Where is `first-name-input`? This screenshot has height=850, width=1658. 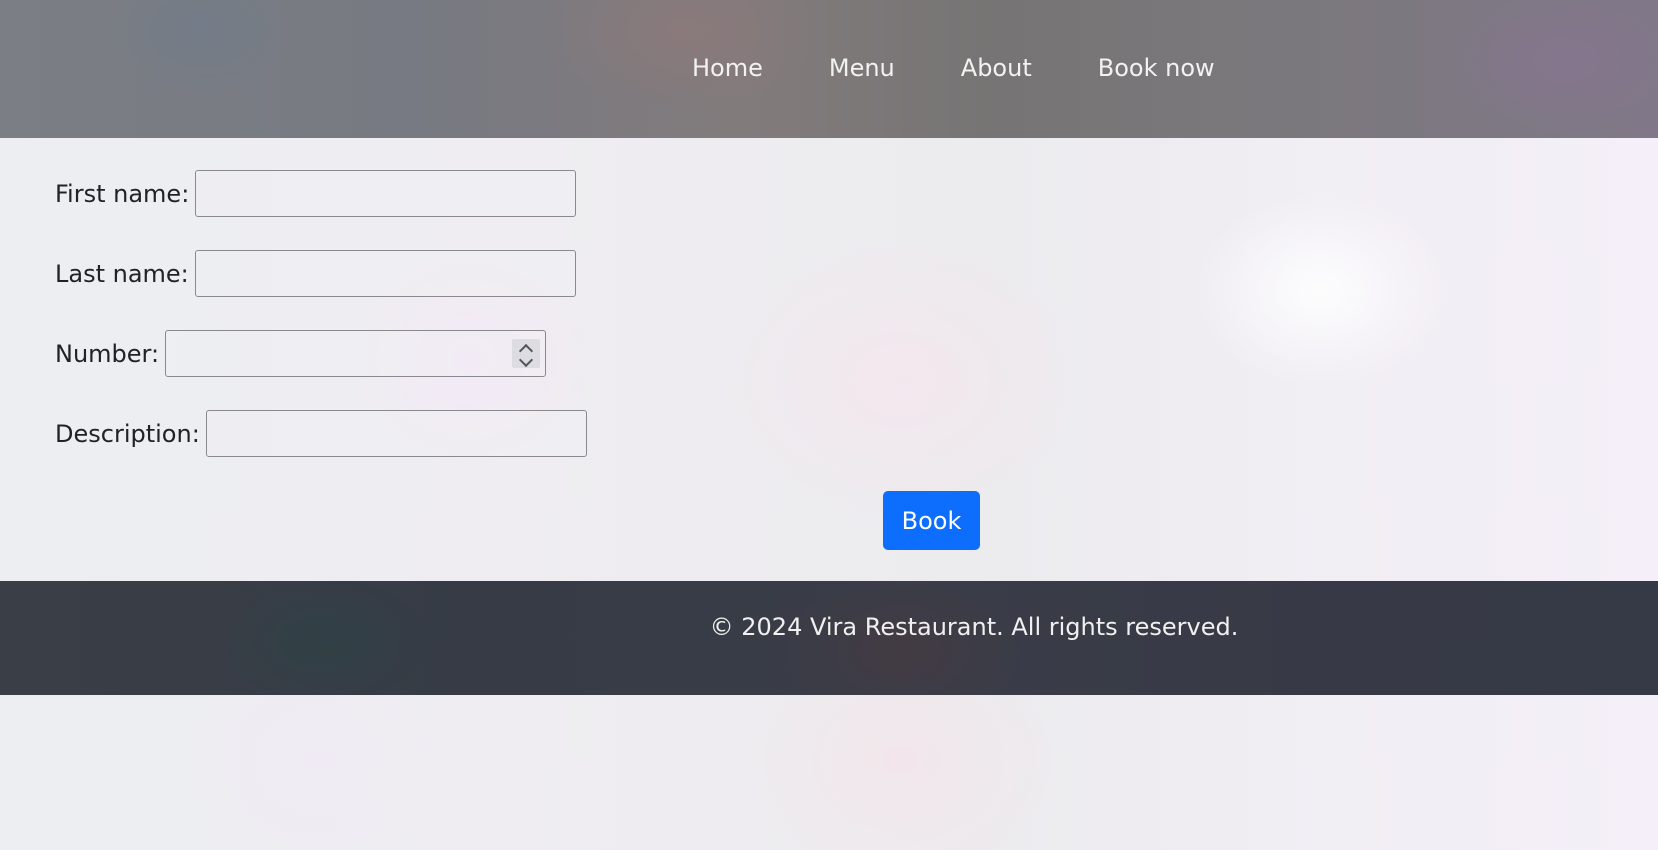
first-name-input is located at coordinates (386, 193).